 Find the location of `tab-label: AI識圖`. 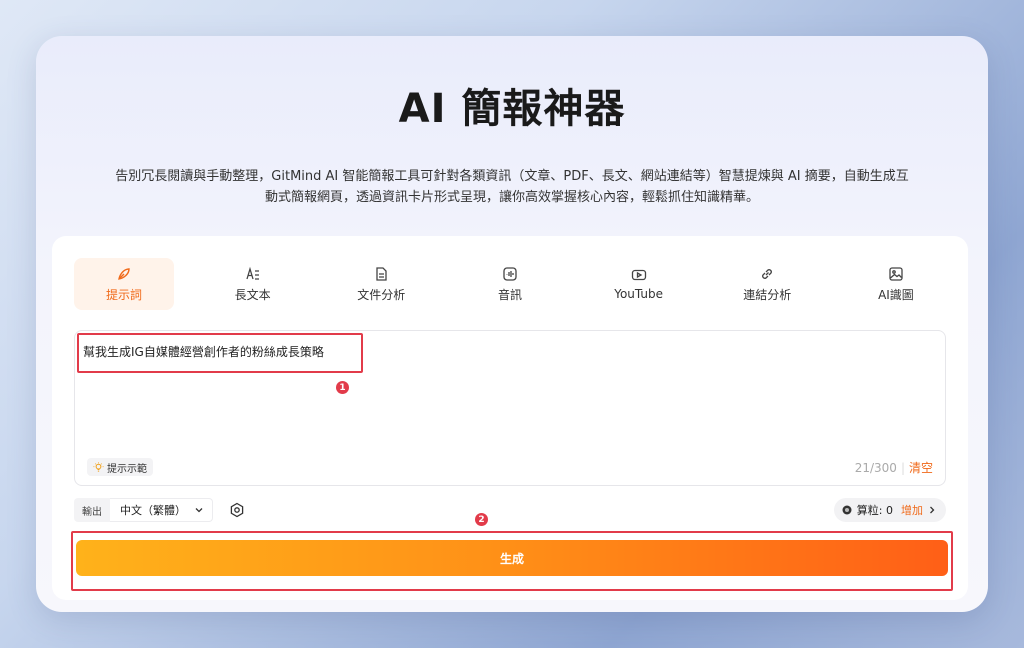

tab-label: AI識圖 is located at coordinates (896, 294).